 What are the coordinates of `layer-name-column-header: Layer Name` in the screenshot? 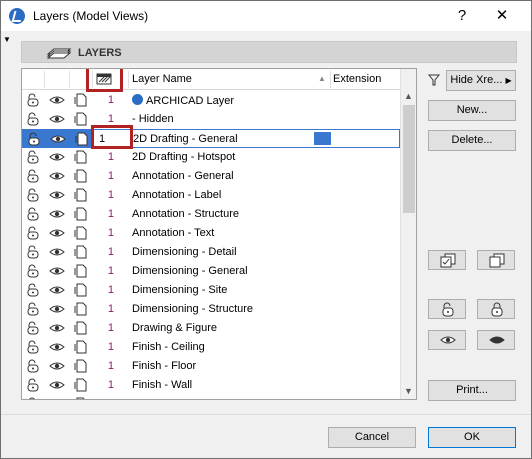 It's located at (162, 79).